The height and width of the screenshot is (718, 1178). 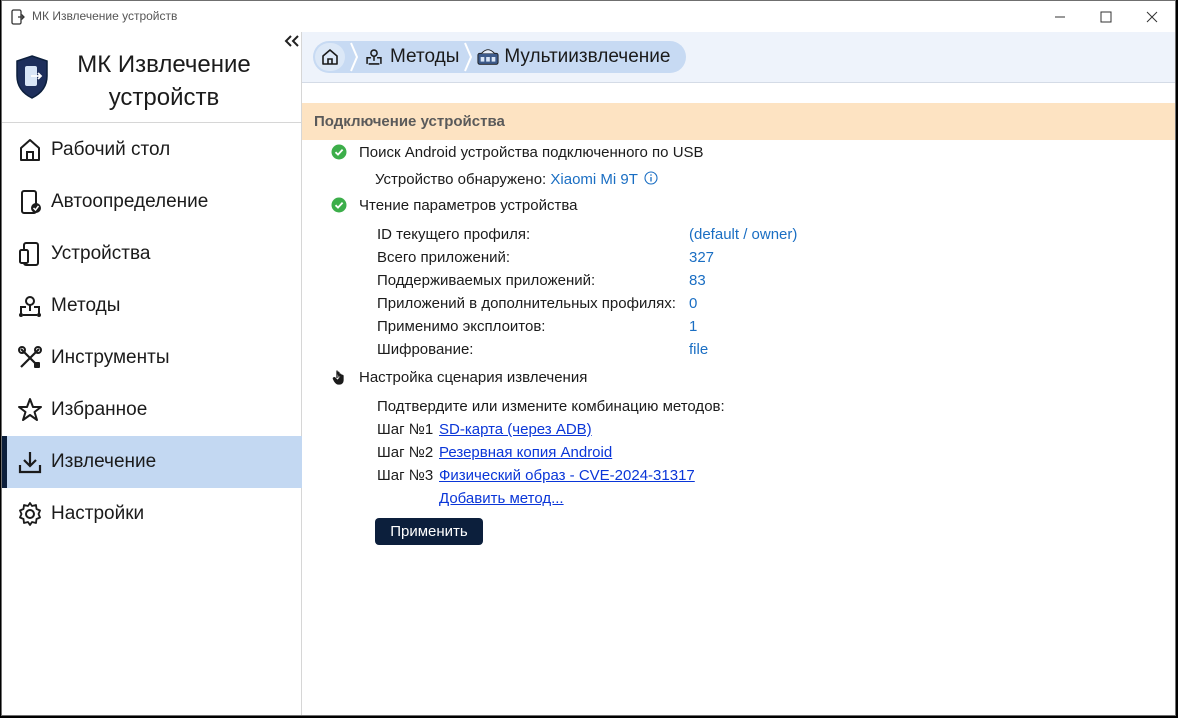 I want to click on minimize-button, so click(x=1060, y=16).